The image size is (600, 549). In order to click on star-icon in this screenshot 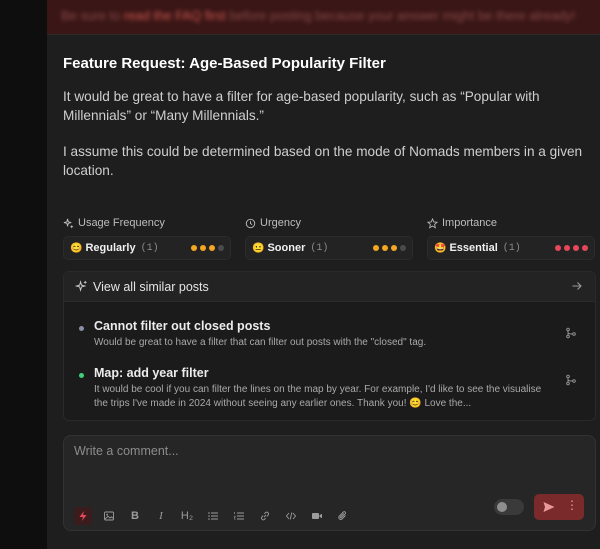, I will do `click(432, 223)`.